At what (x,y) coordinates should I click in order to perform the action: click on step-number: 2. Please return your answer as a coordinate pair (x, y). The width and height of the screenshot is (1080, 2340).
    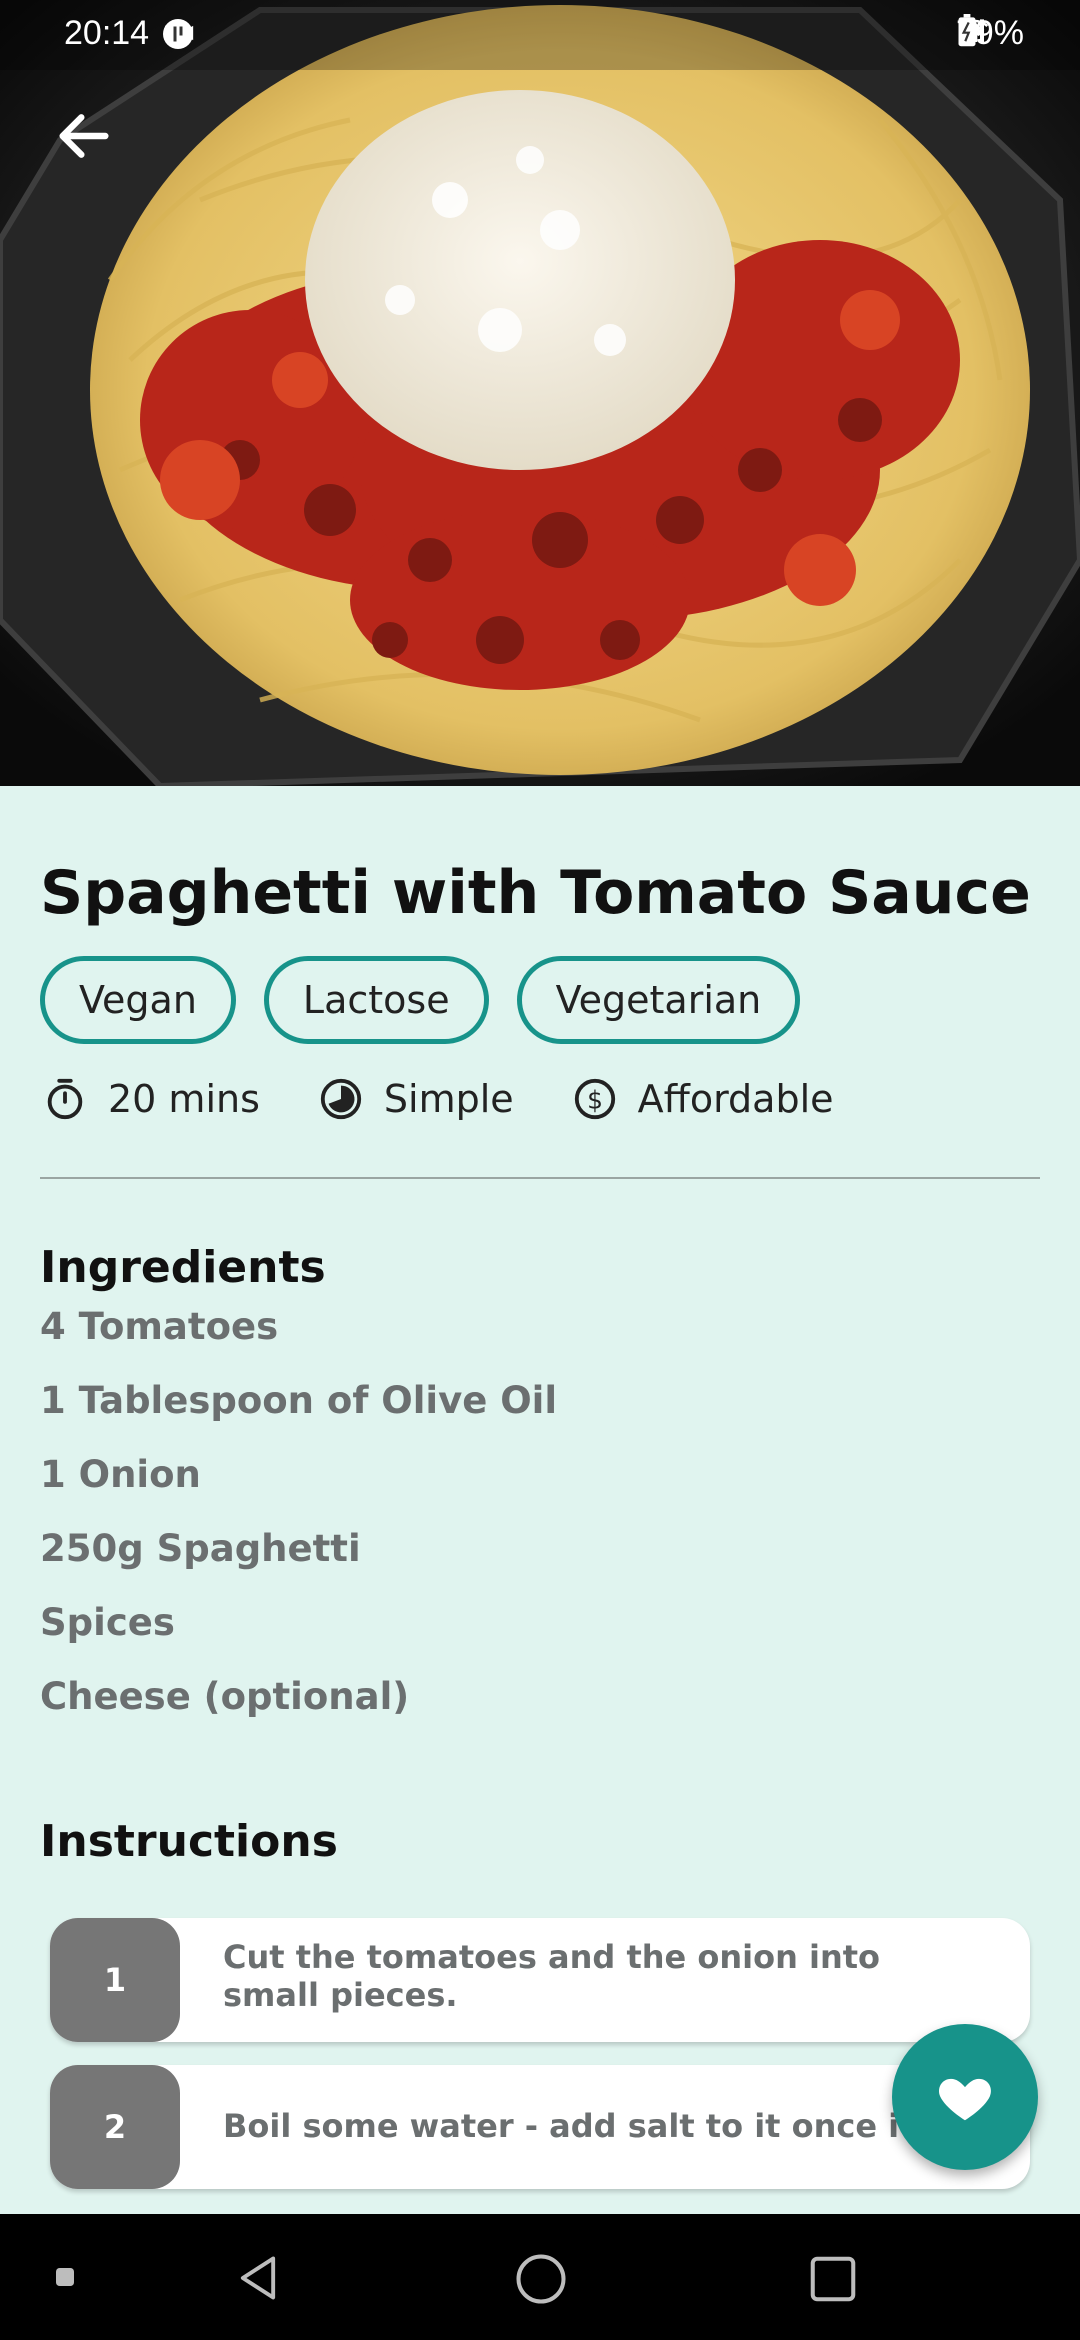
    Looking at the image, I should click on (115, 2127).